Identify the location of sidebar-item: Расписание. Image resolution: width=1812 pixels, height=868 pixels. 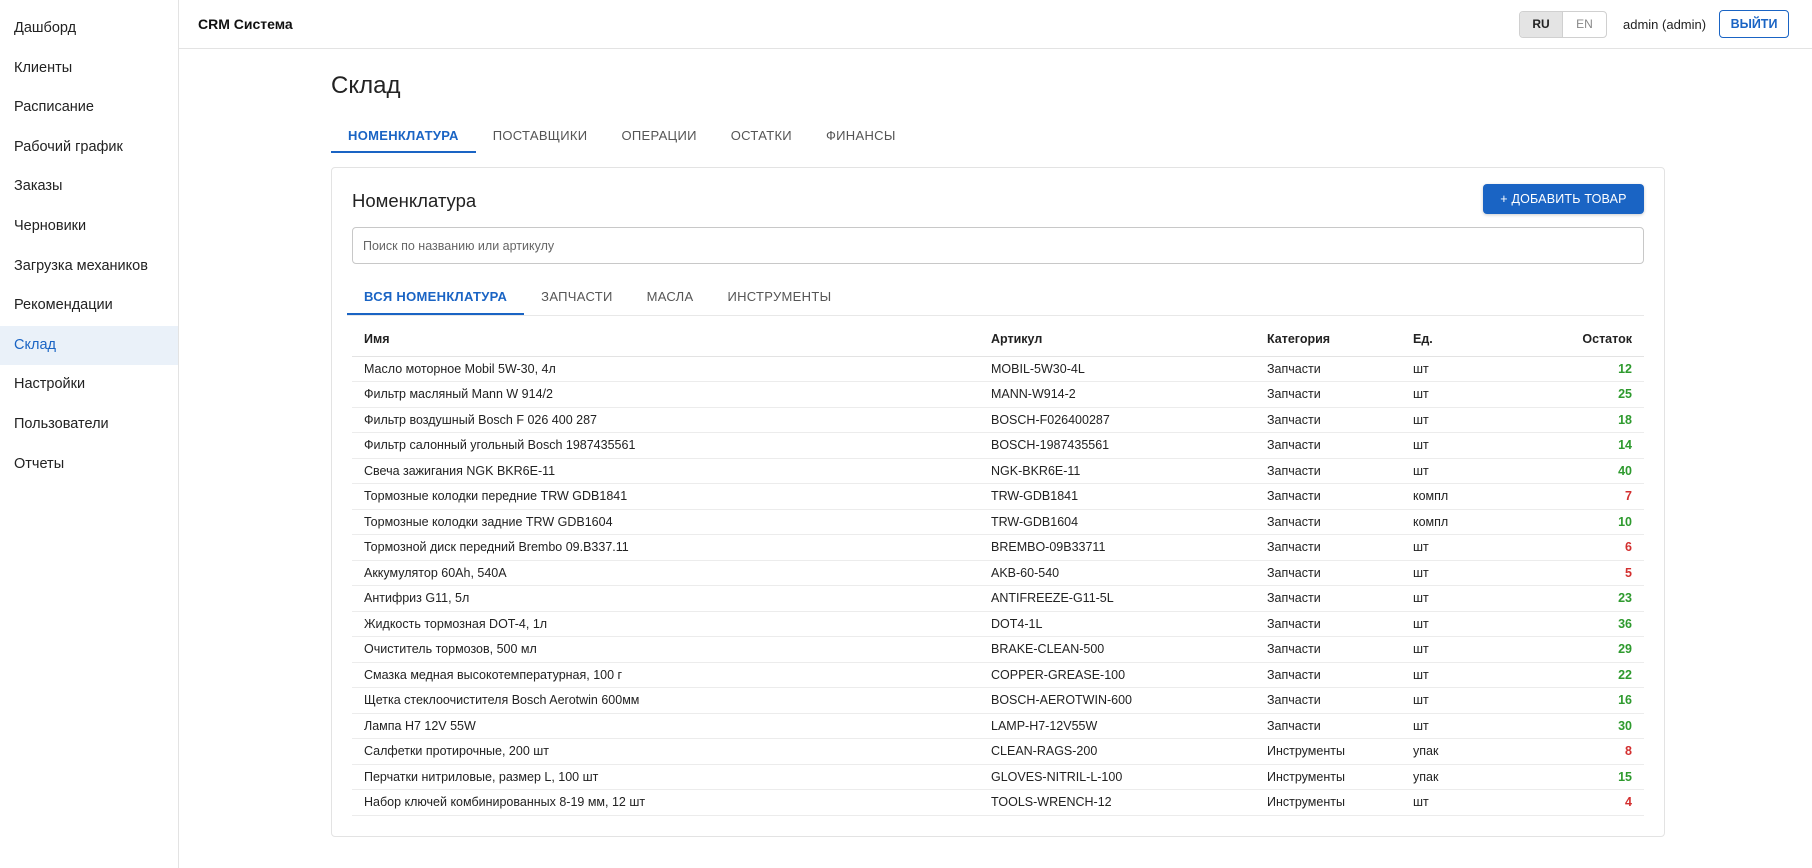
(89, 108).